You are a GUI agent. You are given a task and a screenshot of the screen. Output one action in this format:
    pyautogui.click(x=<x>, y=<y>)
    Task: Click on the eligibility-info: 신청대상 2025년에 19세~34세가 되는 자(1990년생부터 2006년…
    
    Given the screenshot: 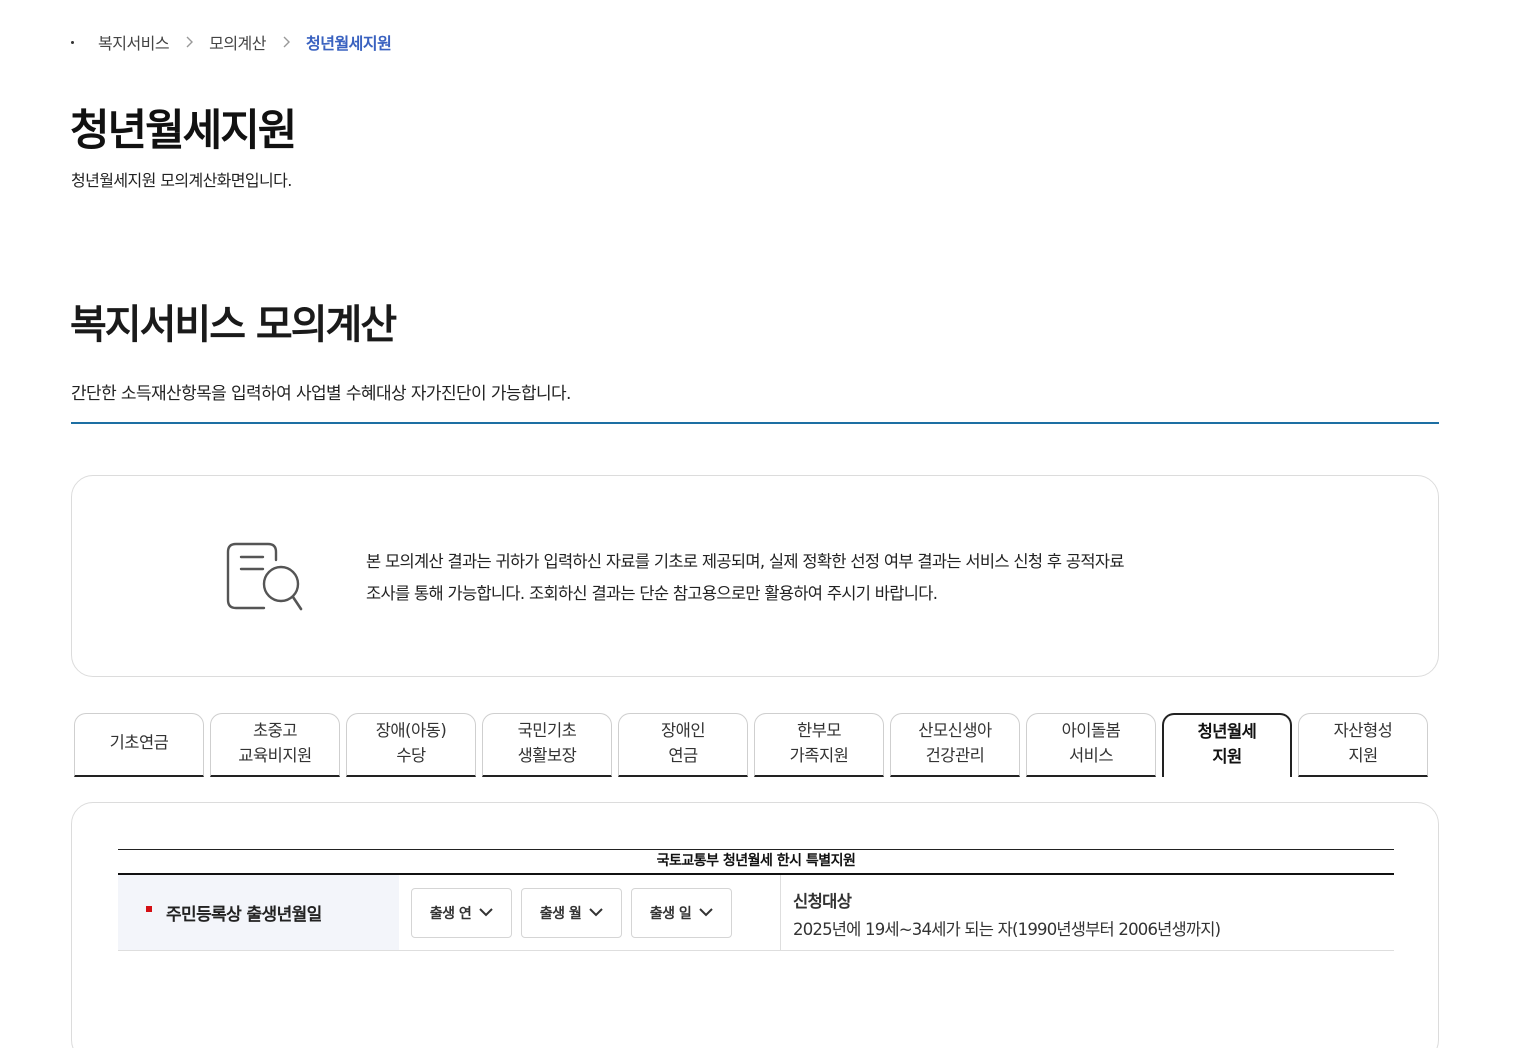 What is the action you would take?
    pyautogui.click(x=1001, y=912)
    